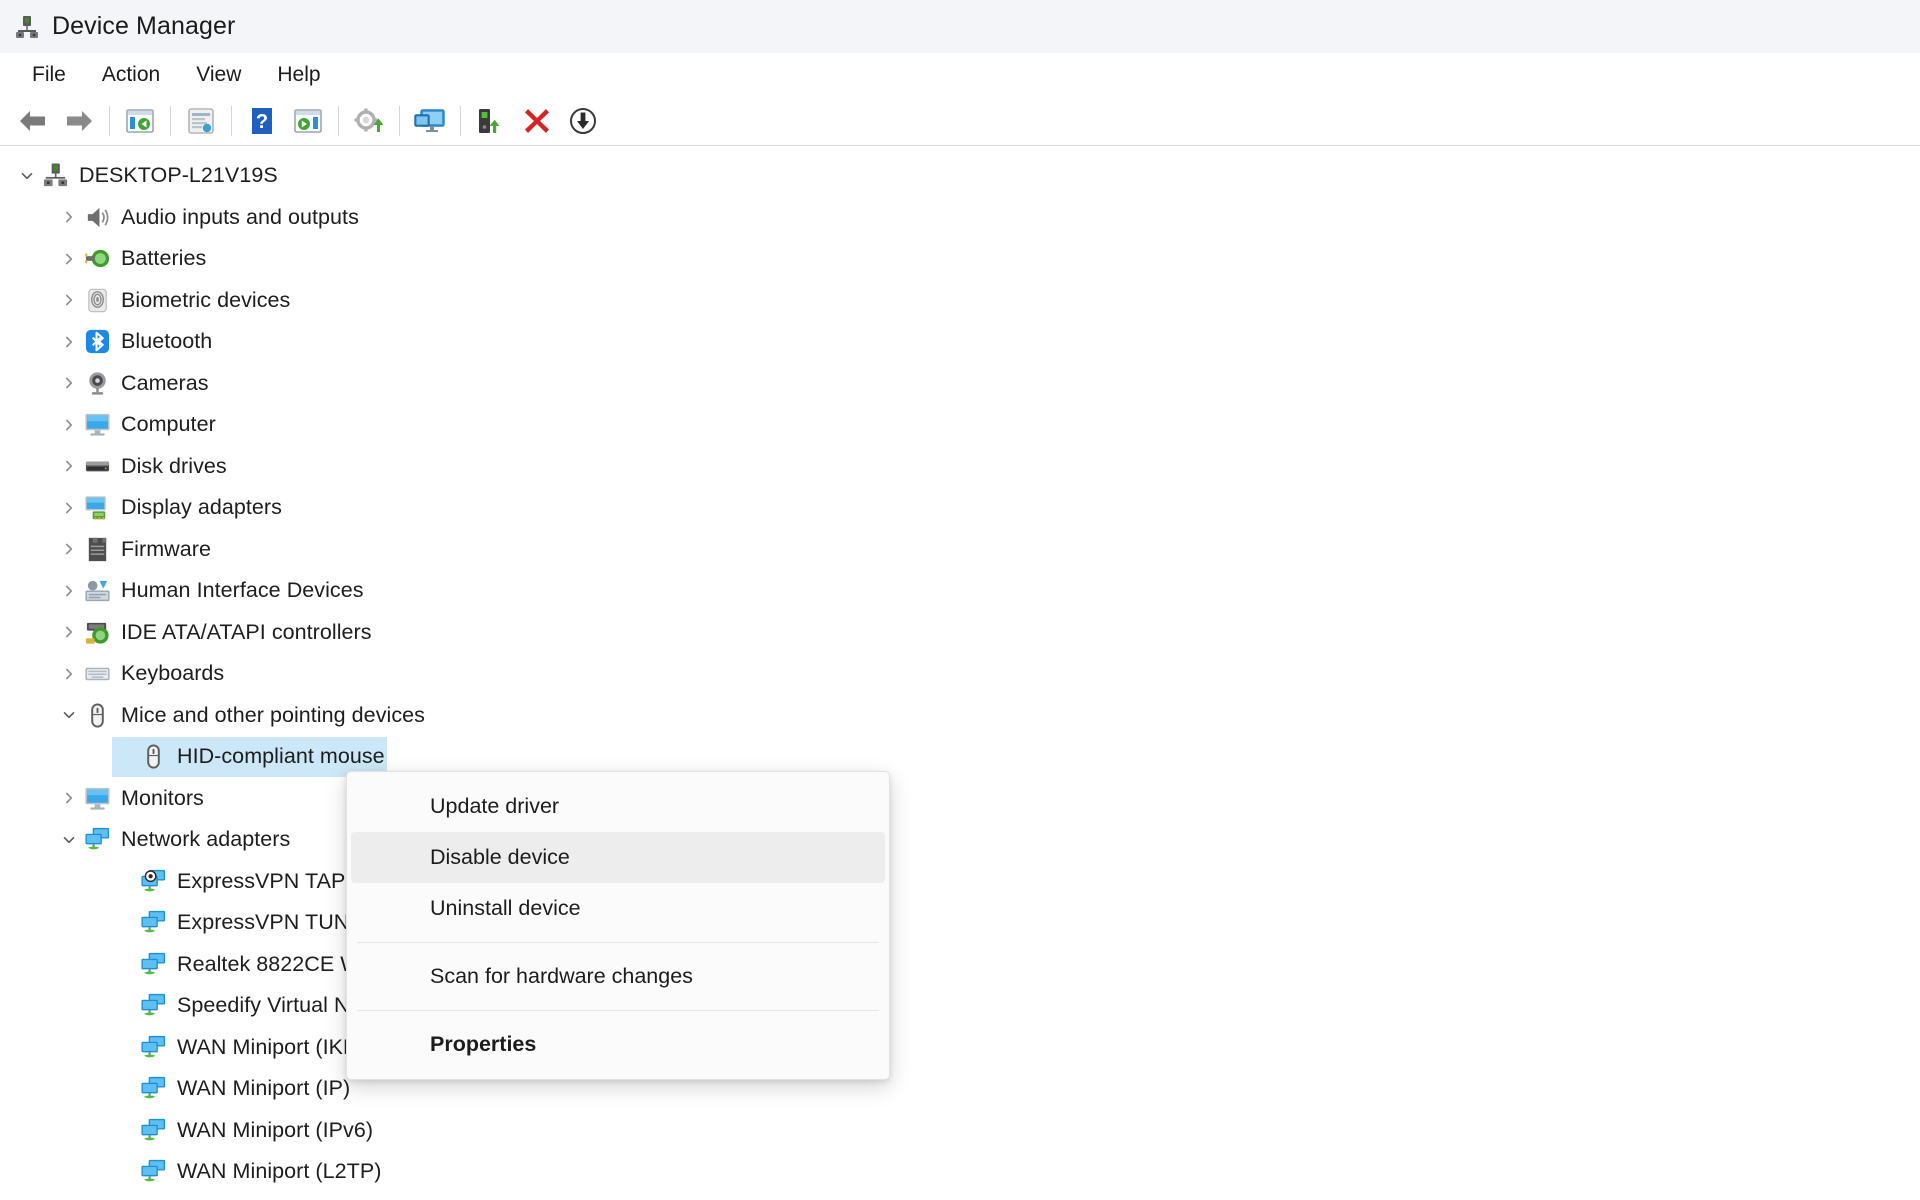  I want to click on enable-device-button, so click(491, 121).